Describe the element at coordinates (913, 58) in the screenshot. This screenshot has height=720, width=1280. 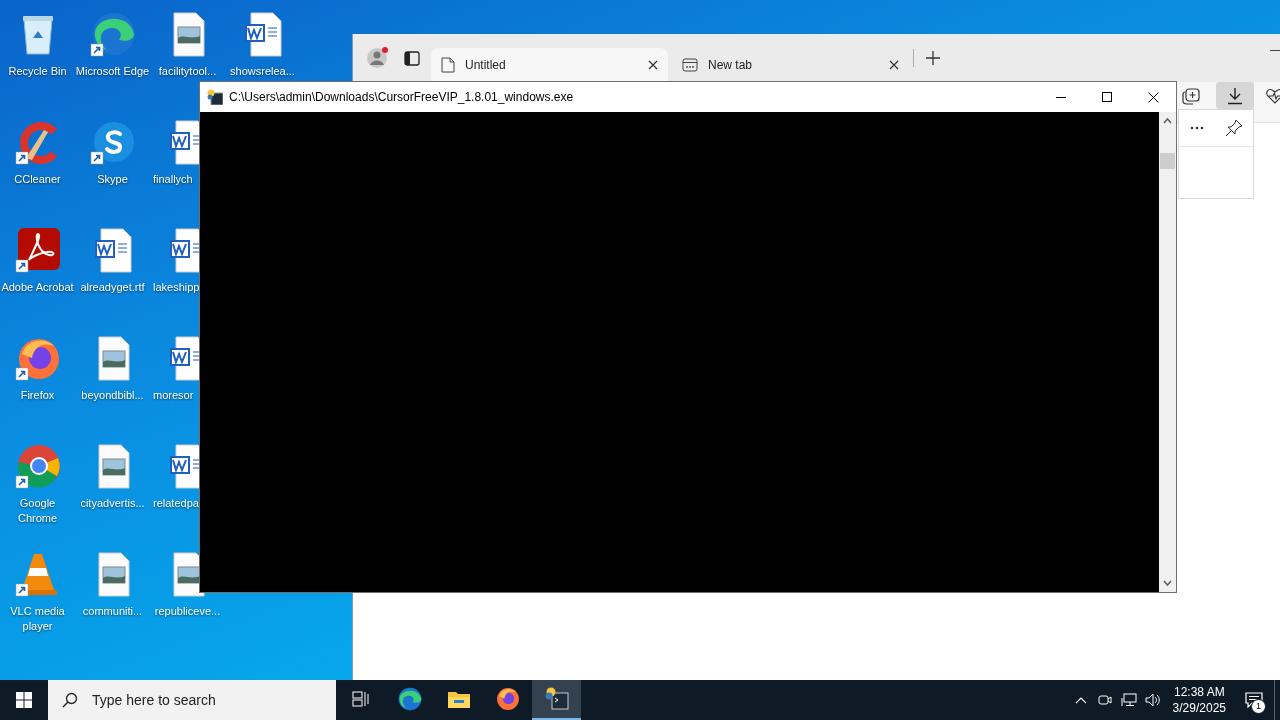
I see `tab-separator` at that location.